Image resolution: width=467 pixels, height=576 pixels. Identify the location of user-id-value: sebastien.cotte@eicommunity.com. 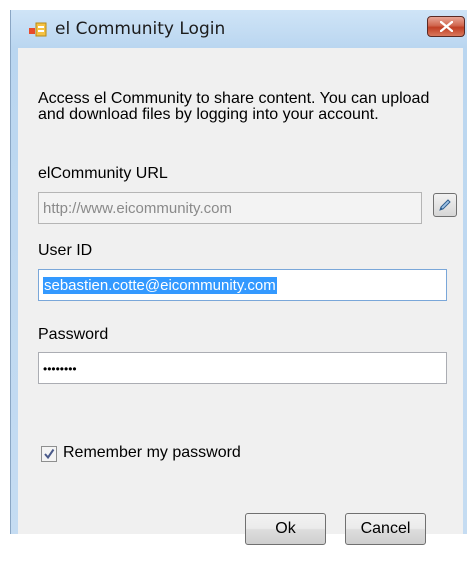
(160, 285).